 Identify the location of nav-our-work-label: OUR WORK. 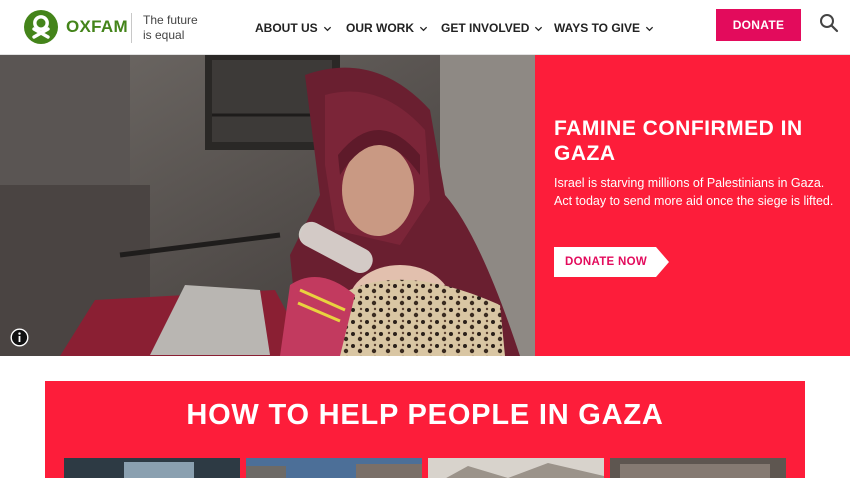
(380, 28).